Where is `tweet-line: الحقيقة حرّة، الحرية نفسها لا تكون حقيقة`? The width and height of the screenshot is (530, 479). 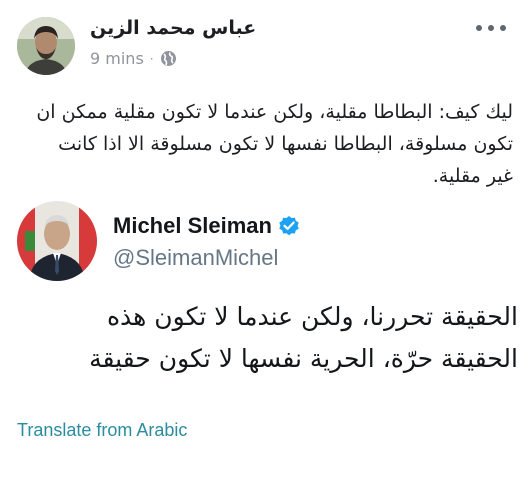 tweet-line: الحقيقة حرّة، الحرية نفسها لا تكون حقيقة is located at coordinates (303, 358).